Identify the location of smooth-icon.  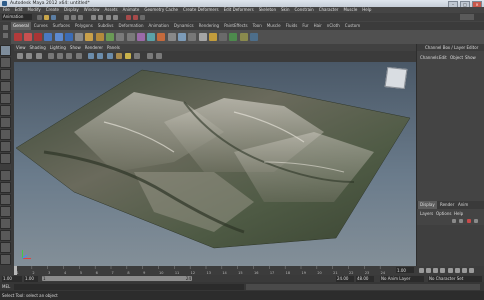
(233, 37).